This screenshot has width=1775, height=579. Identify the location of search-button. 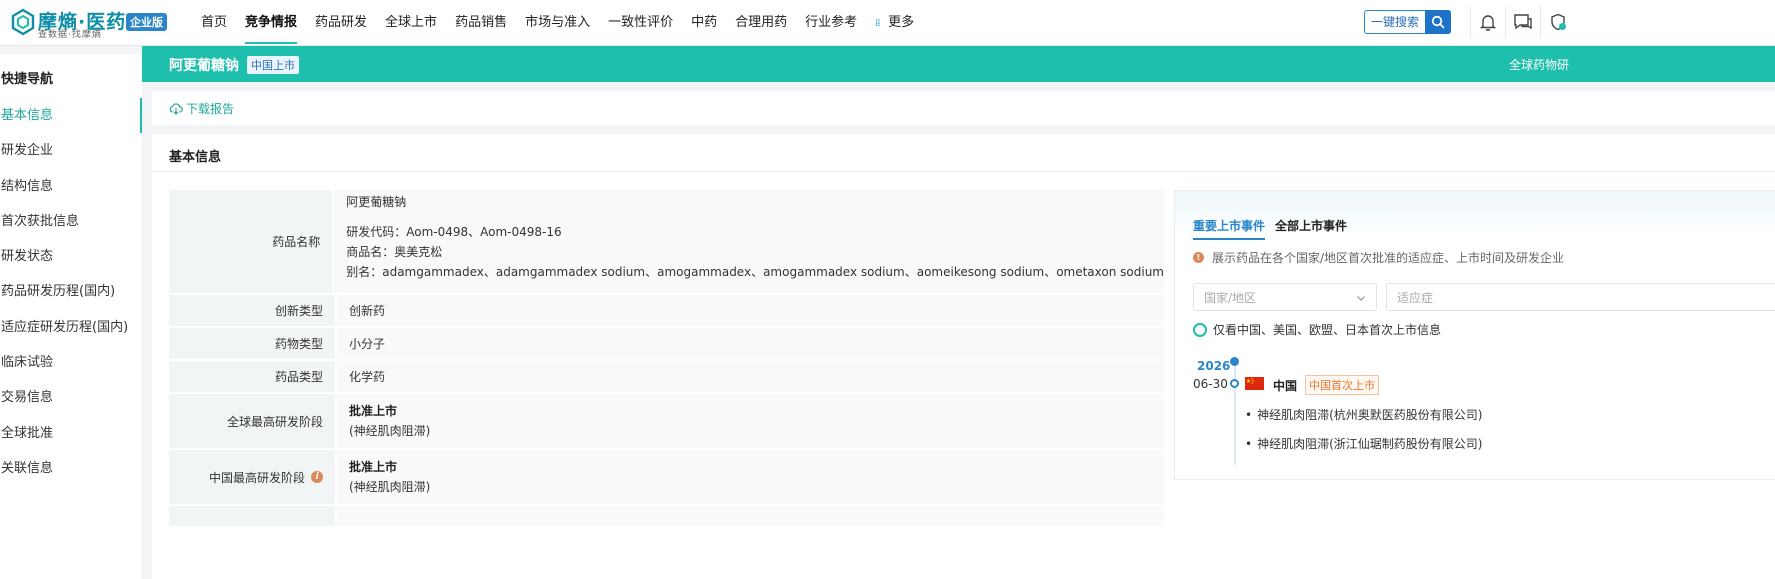
(1438, 22).